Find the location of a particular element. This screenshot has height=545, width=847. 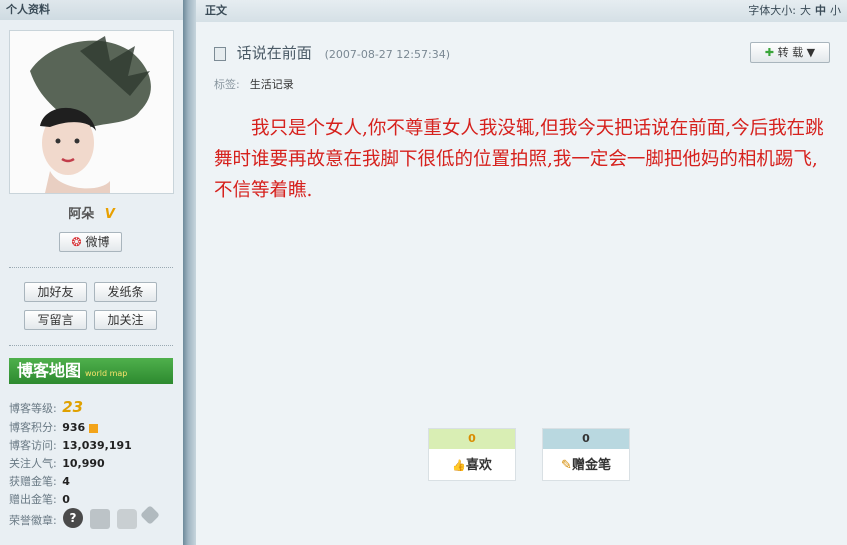

verified-v-icon: V is located at coordinates (109, 214).